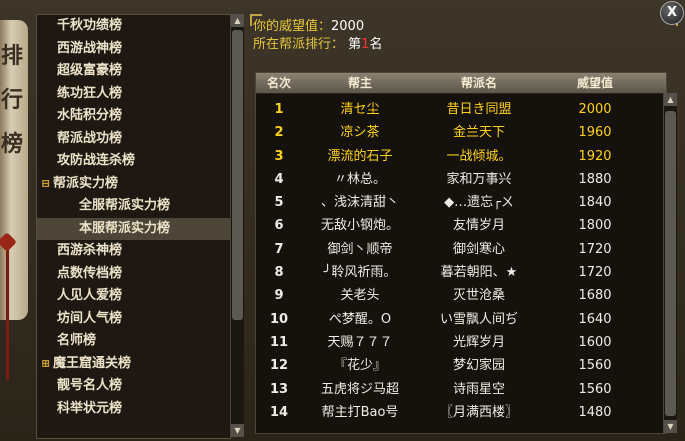 This screenshot has height=441, width=685. I want to click on list-item: 水陆积分榜, so click(133, 116).